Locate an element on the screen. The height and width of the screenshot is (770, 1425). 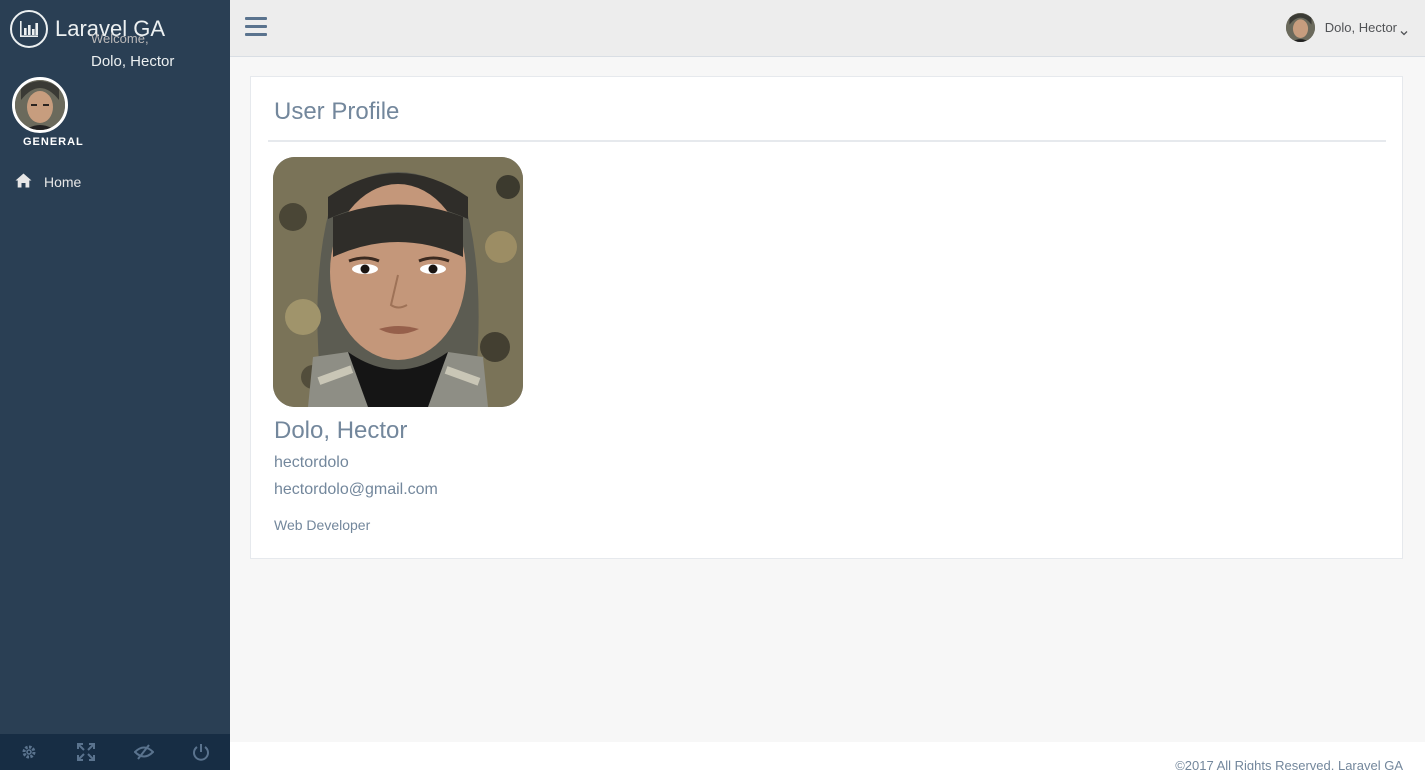
sidebar-user-name: Dolo, Hector is located at coordinates (133, 61).